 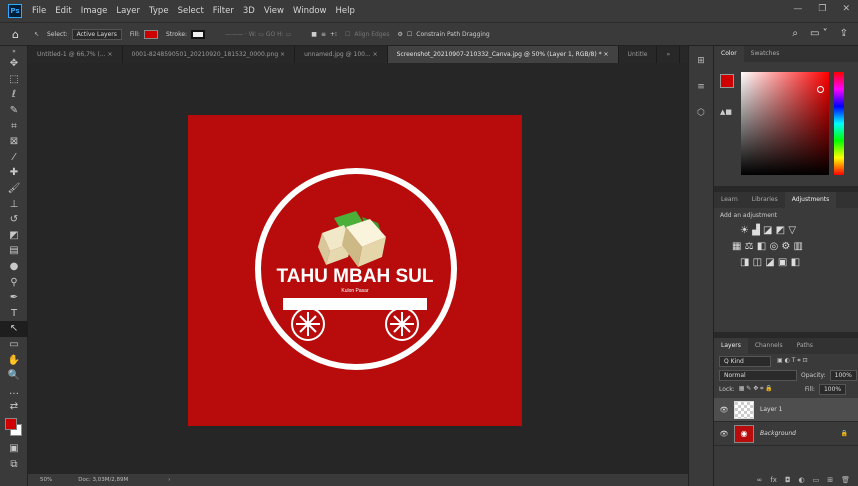 I want to click on layer-1-name: Layer 1, so click(x=771, y=409).